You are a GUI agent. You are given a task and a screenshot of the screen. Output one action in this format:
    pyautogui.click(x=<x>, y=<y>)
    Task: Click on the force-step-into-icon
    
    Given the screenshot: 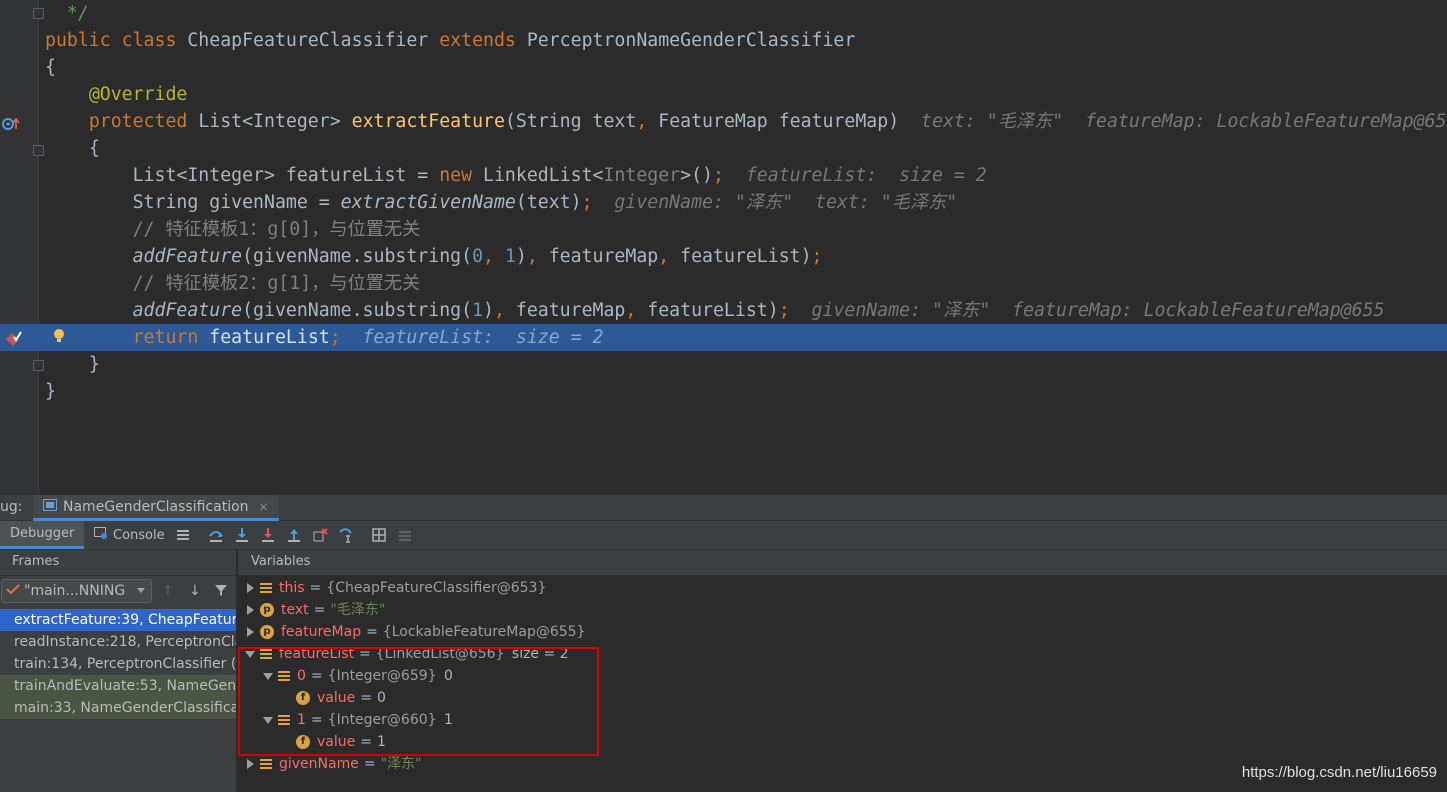 What is the action you would take?
    pyautogui.click(x=268, y=535)
    